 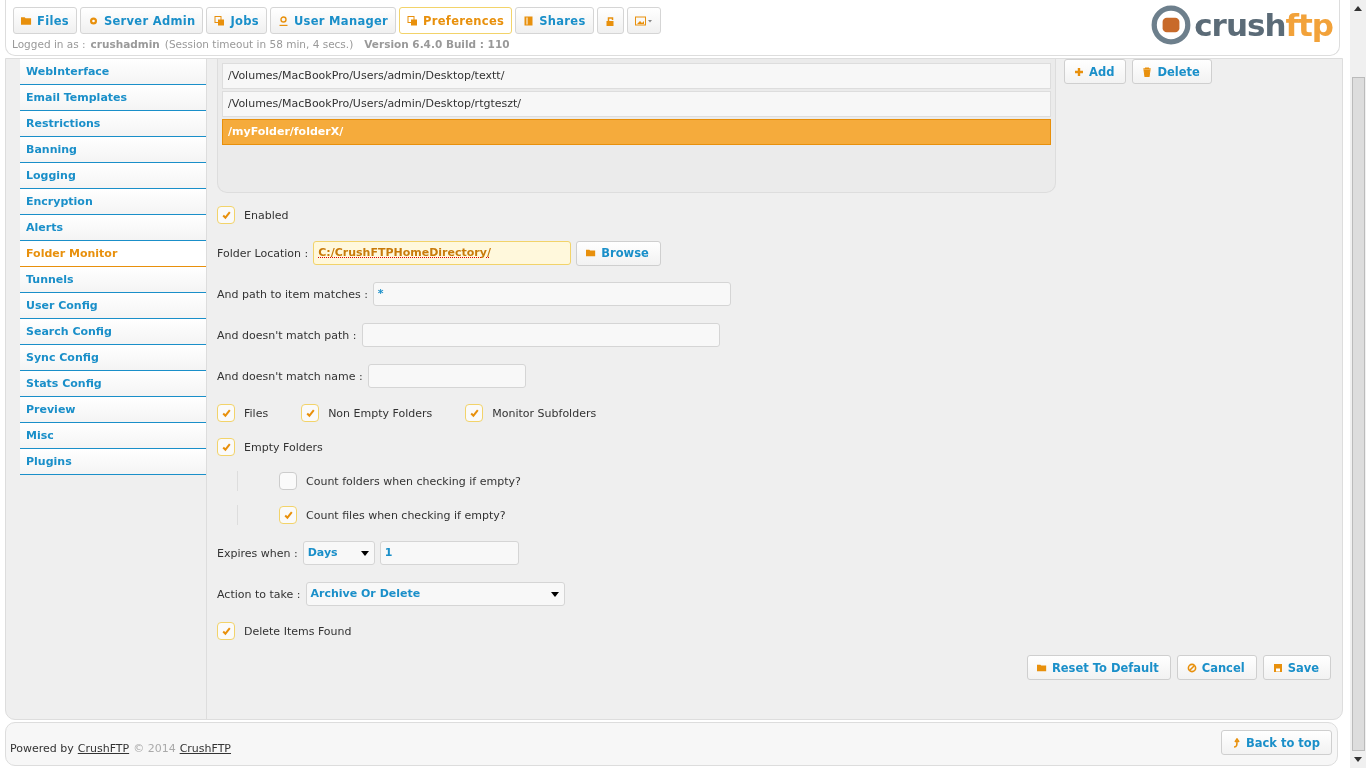 What do you see at coordinates (113, 98) in the screenshot?
I see `sidebar-item: Email Templates` at bounding box center [113, 98].